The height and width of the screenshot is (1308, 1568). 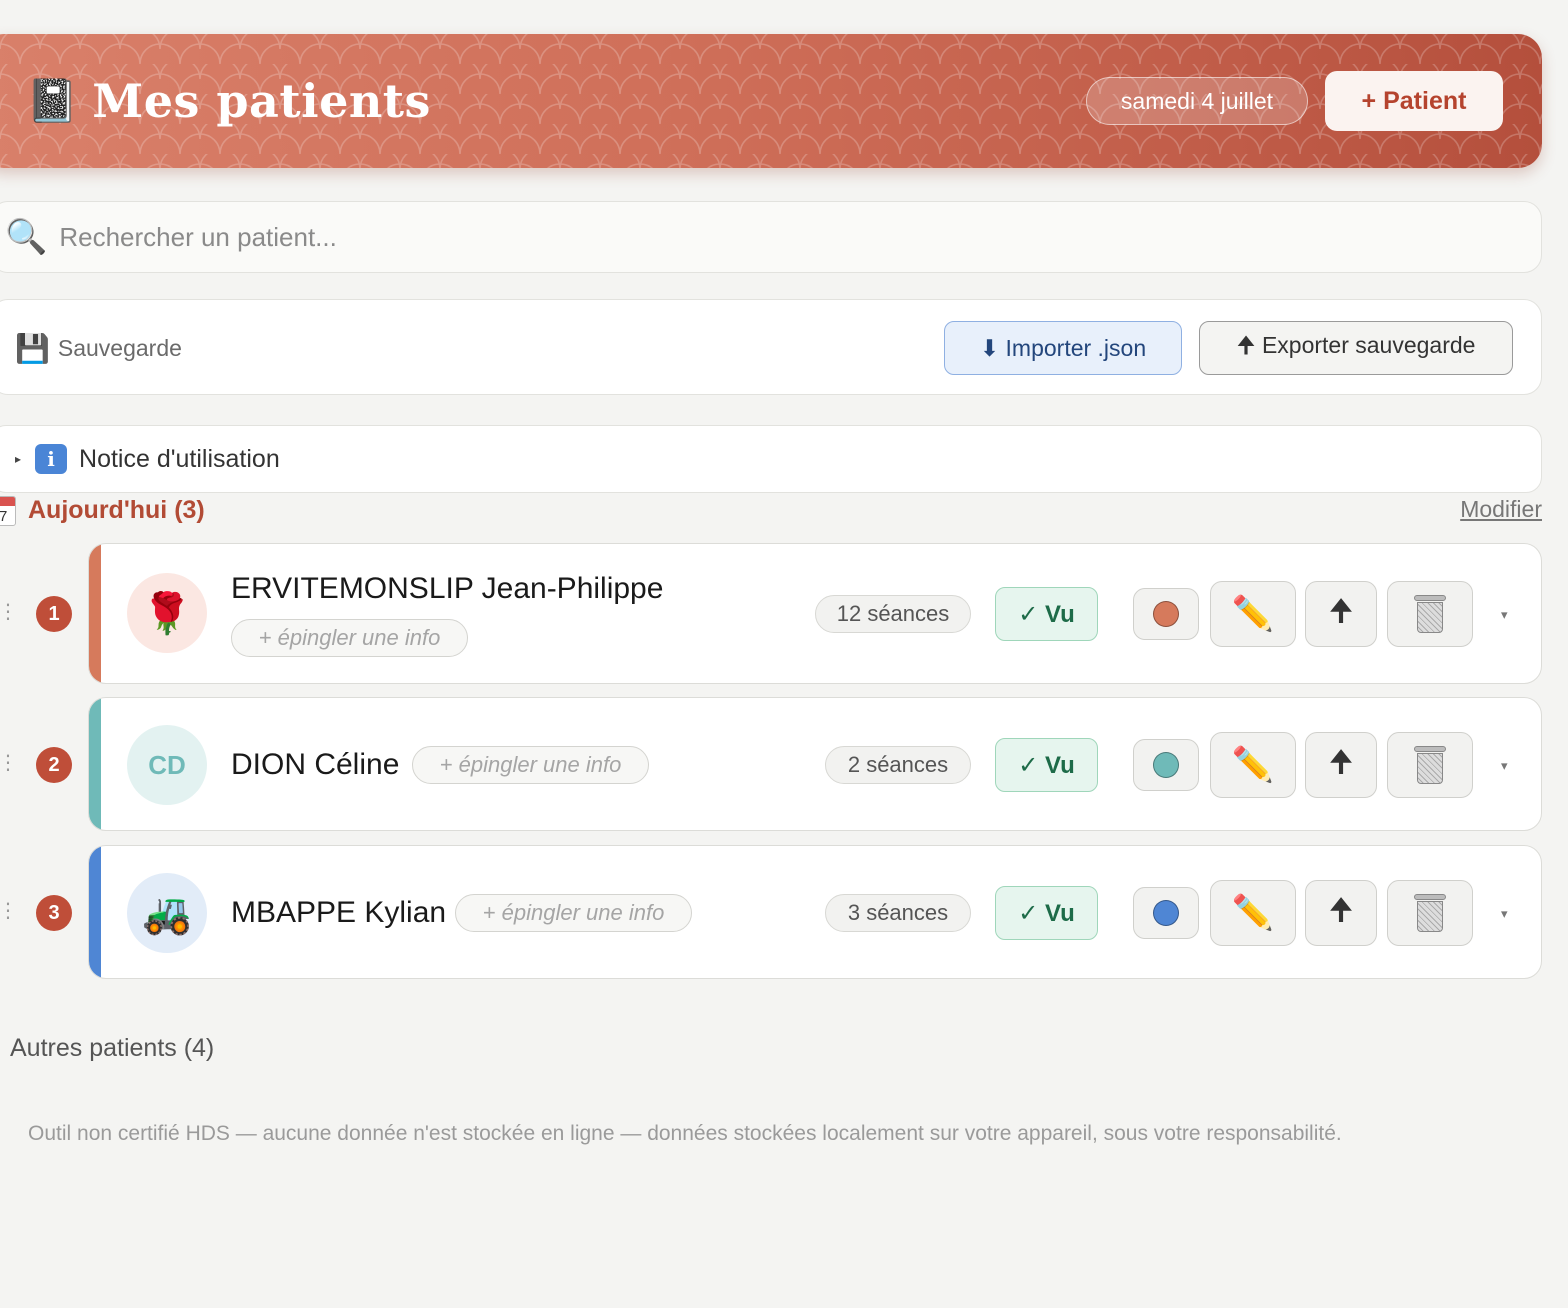 What do you see at coordinates (261, 101) in the screenshot?
I see `page-title: Mes patients` at bounding box center [261, 101].